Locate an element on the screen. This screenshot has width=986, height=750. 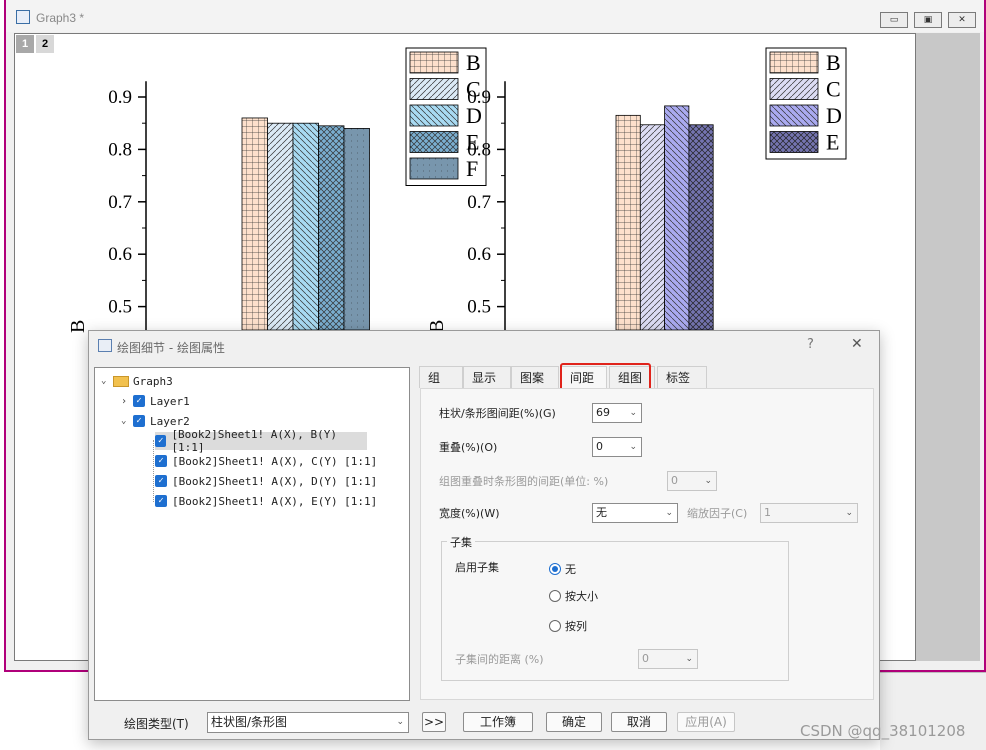
scale-combo: 1 ⌄ is located at coordinates (809, 513).